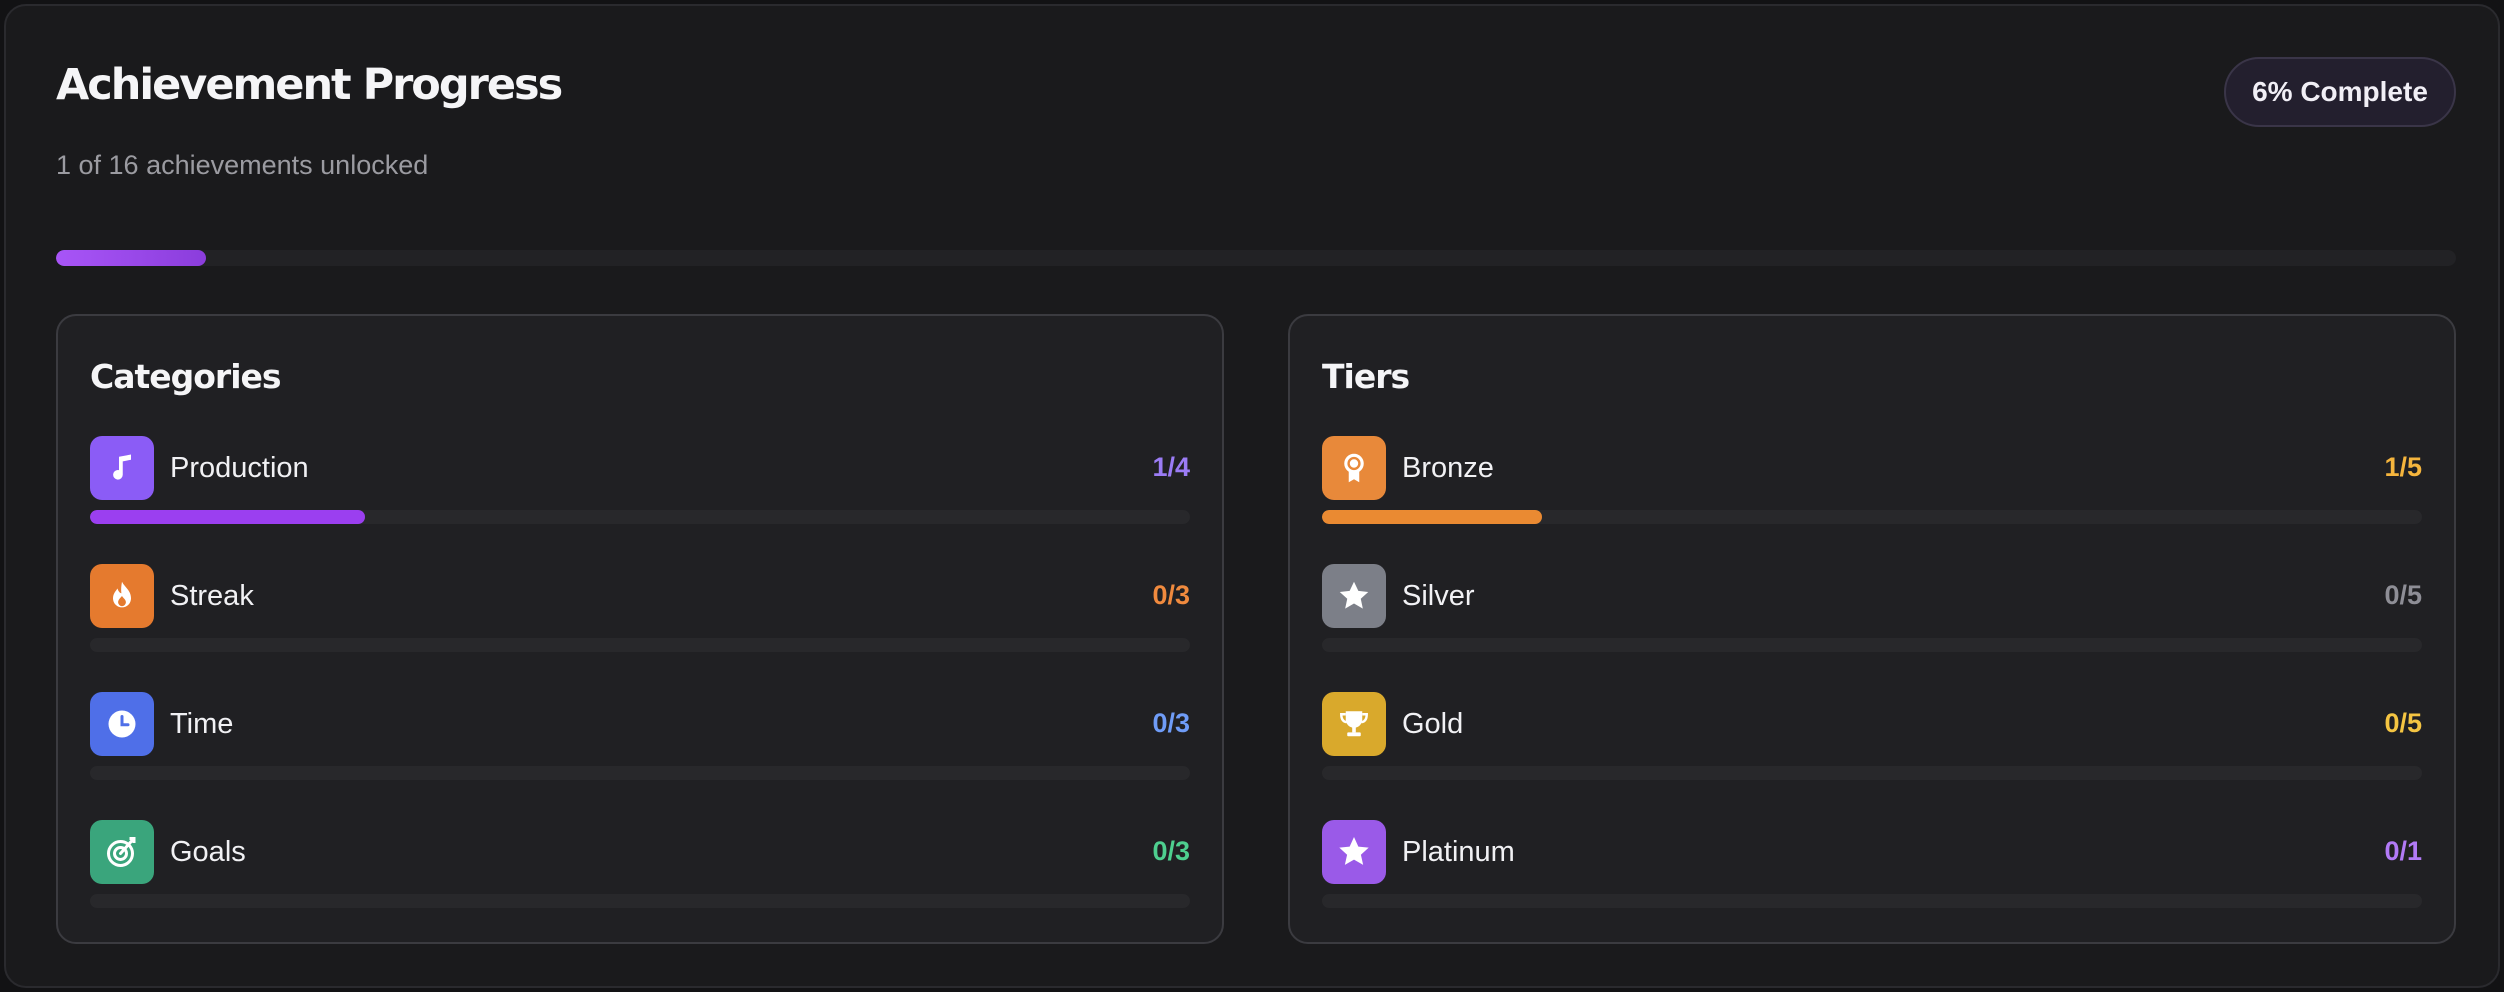  What do you see at coordinates (2403, 851) in the screenshot?
I see `tier-count: 0/1` at bounding box center [2403, 851].